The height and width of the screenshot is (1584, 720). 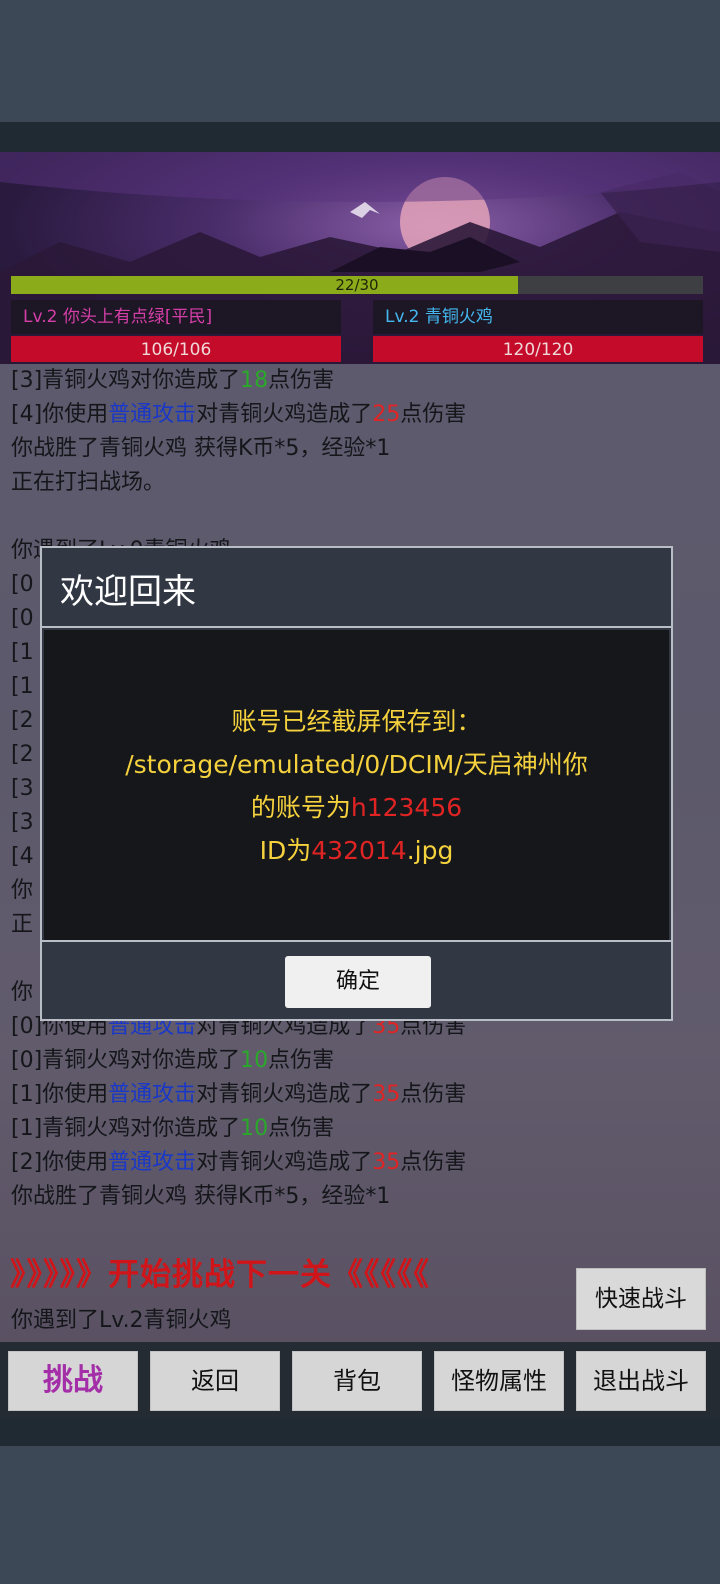 I want to click on log-line: [4, so click(x=22, y=857).